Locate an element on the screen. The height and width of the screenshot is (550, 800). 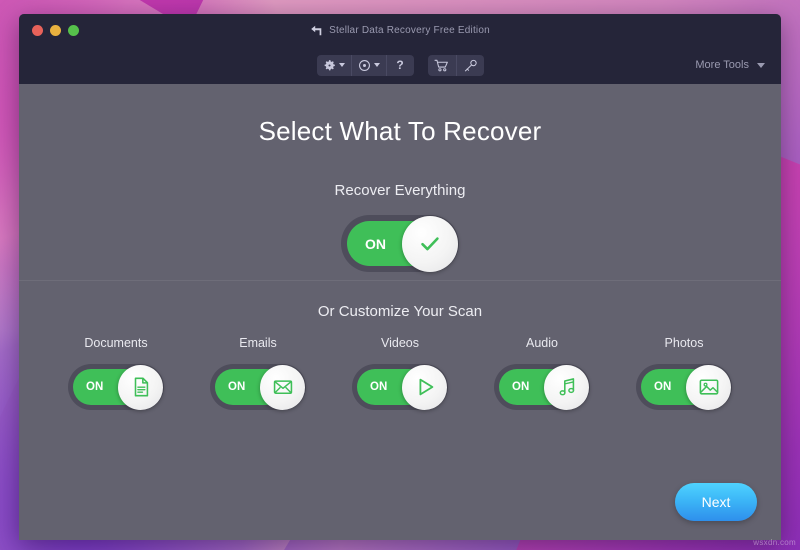
recovery-disc-button is located at coordinates (368, 65).